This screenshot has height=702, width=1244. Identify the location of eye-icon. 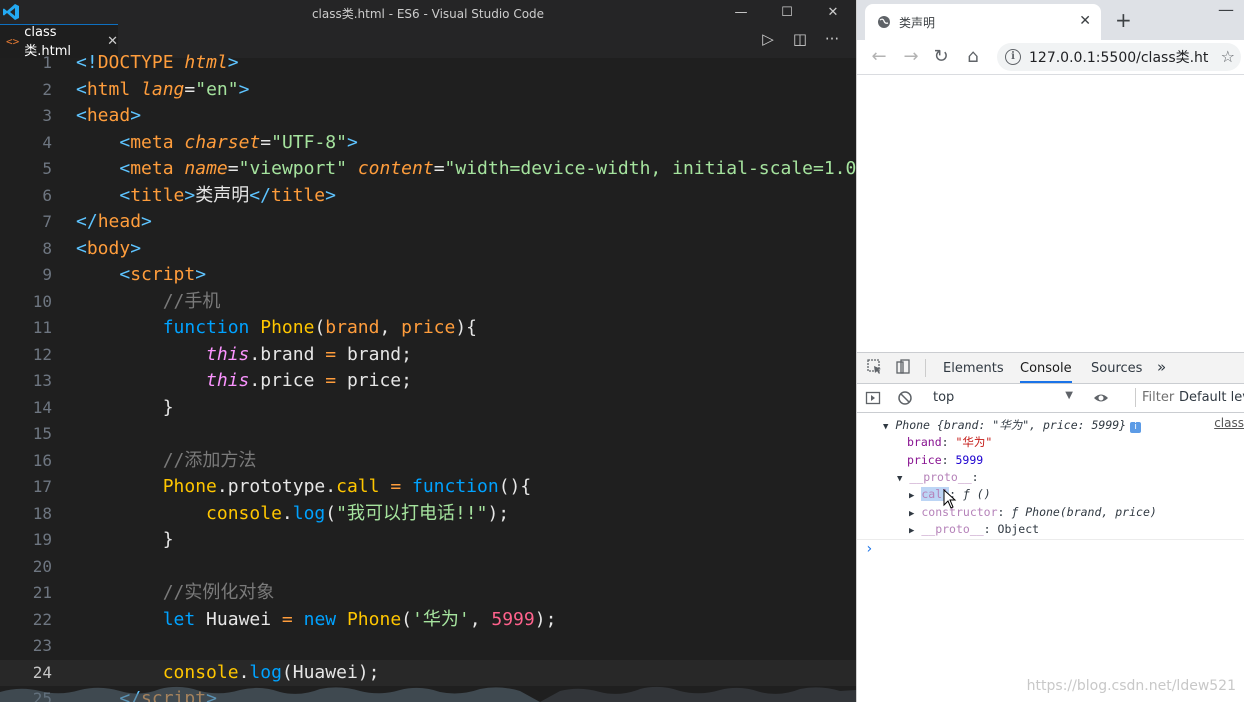
(1101, 398).